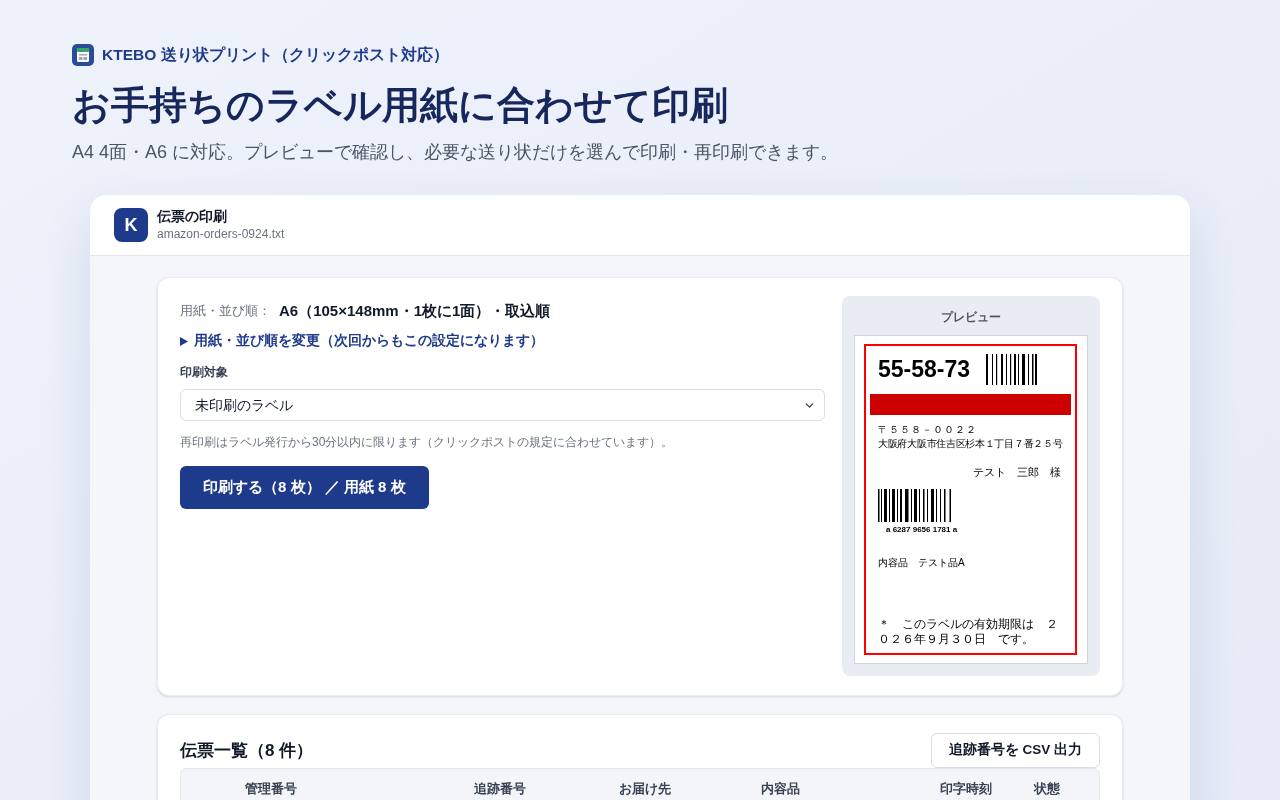  I want to click on column-header: 印字時刻, so click(966, 789).